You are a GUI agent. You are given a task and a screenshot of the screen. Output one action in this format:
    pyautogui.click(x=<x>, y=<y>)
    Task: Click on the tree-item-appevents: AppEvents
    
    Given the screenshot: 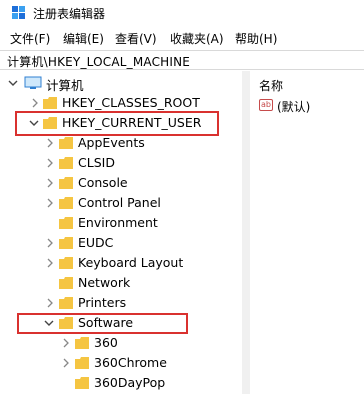 What is the action you would take?
    pyautogui.click(x=120, y=143)
    